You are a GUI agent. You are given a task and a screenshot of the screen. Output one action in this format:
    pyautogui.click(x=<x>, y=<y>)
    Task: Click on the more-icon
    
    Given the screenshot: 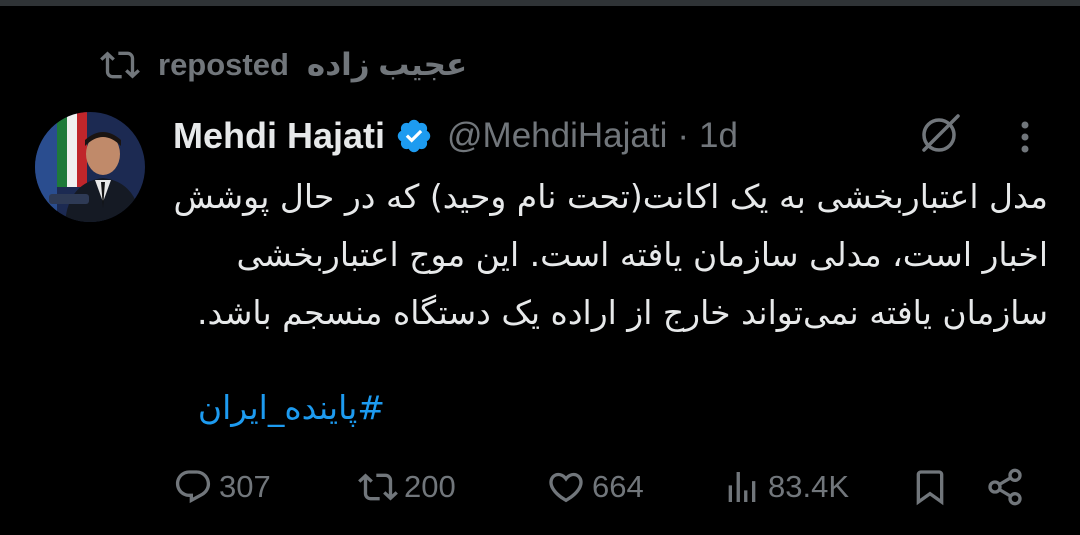 What is the action you would take?
    pyautogui.click(x=1025, y=137)
    